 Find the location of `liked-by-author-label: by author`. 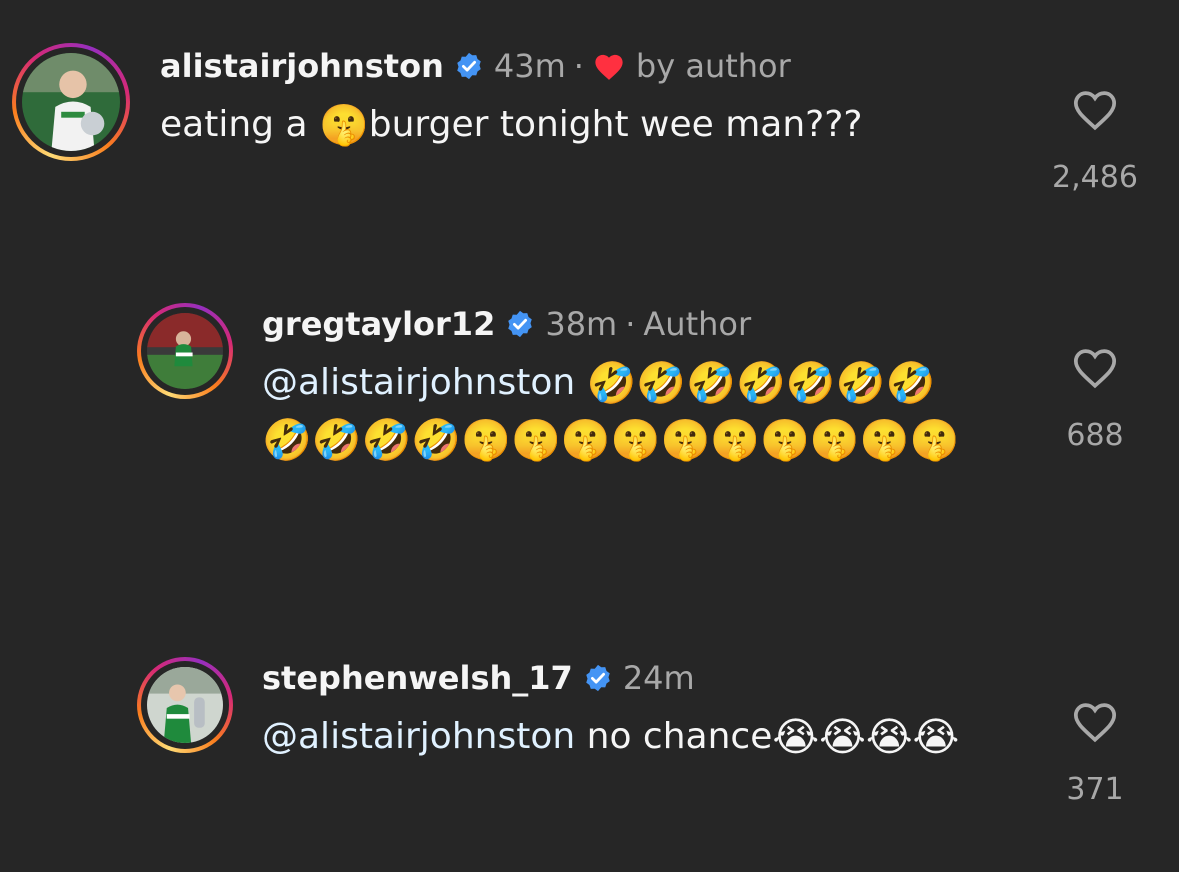

liked-by-author-label: by author is located at coordinates (713, 66).